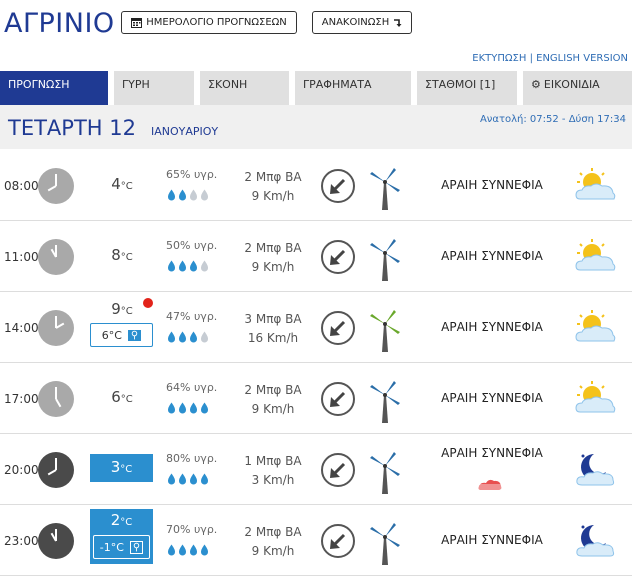 This screenshot has height=577, width=632. I want to click on calendar-icon, so click(137, 23).